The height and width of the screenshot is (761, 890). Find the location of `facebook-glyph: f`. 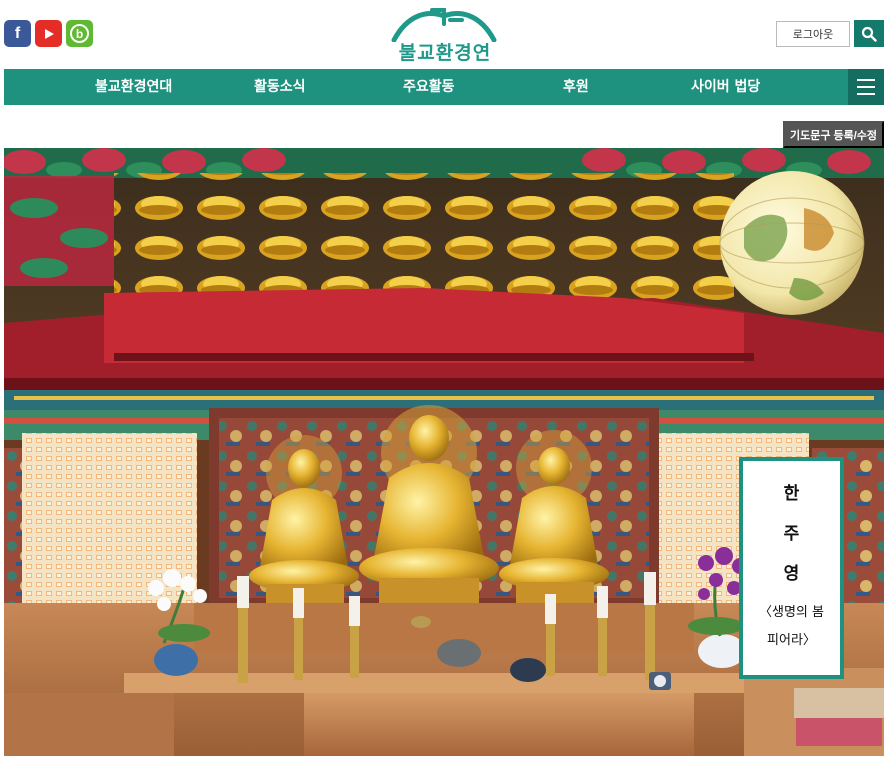

facebook-glyph: f is located at coordinates (17, 33).